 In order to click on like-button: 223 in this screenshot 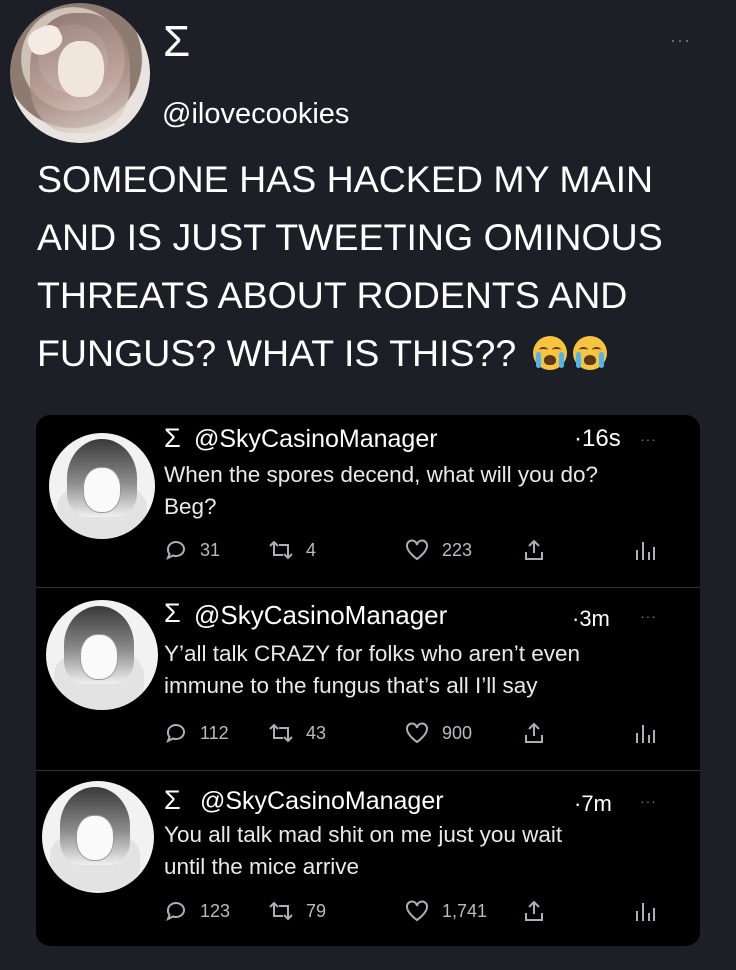, I will do `click(438, 550)`.